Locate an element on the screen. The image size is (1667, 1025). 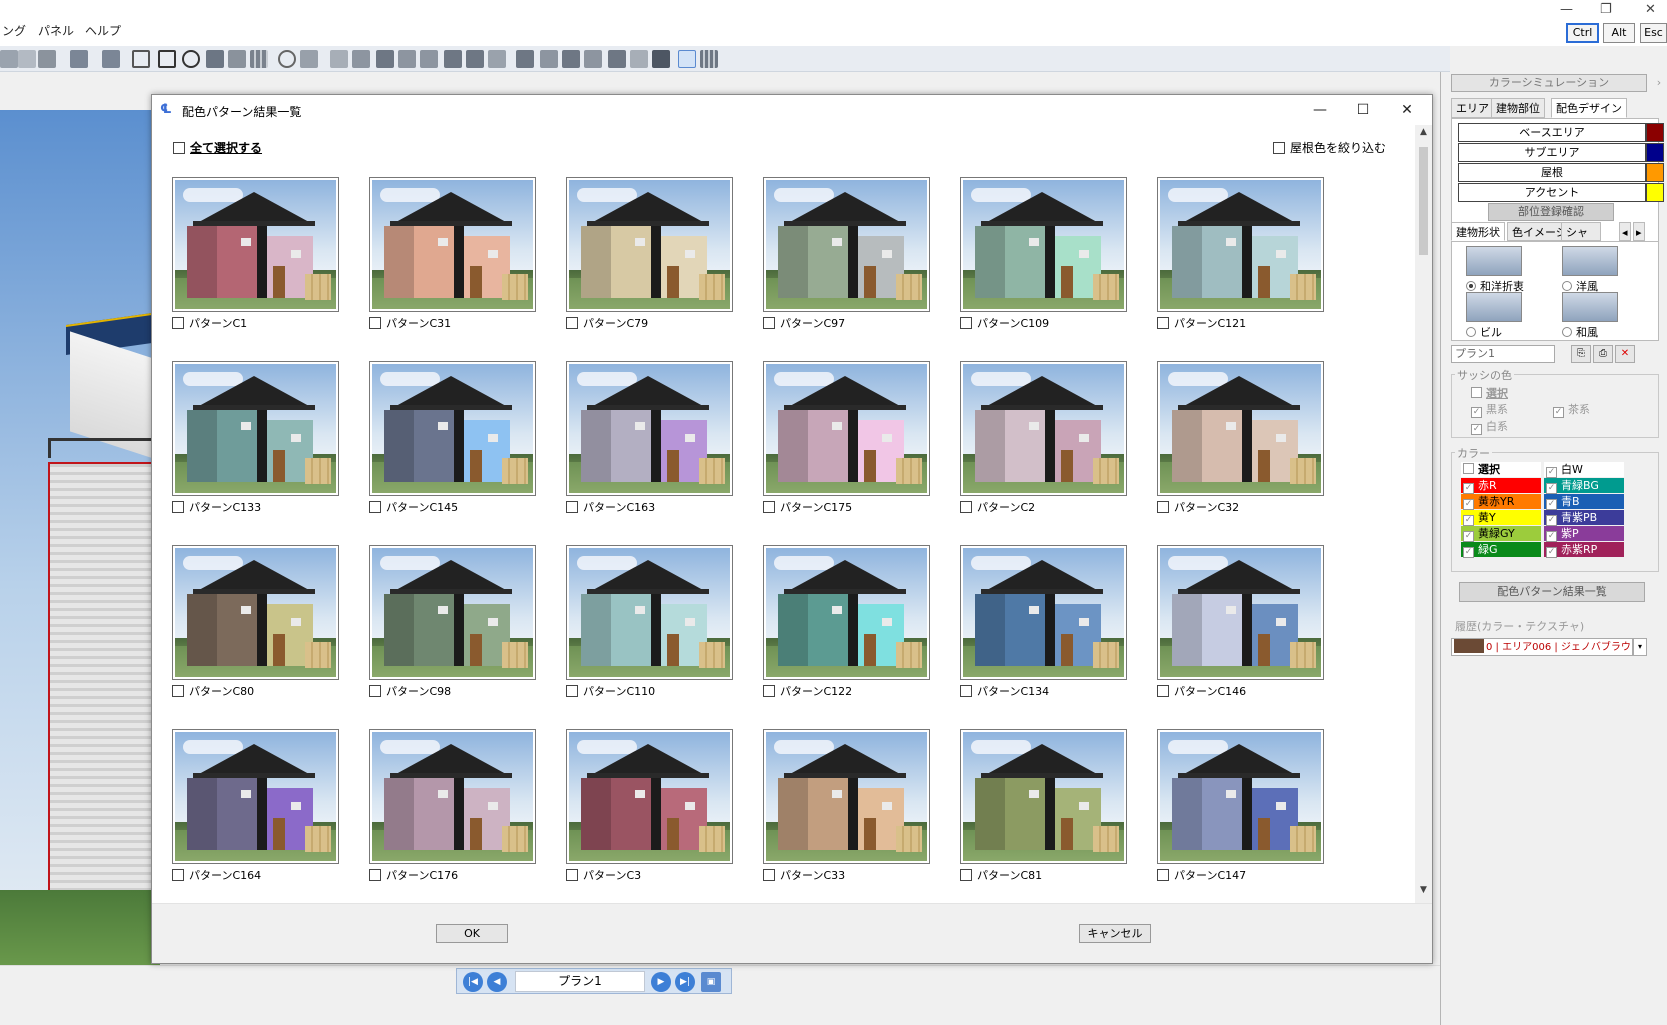
pen-icon is located at coordinates (79, 59).